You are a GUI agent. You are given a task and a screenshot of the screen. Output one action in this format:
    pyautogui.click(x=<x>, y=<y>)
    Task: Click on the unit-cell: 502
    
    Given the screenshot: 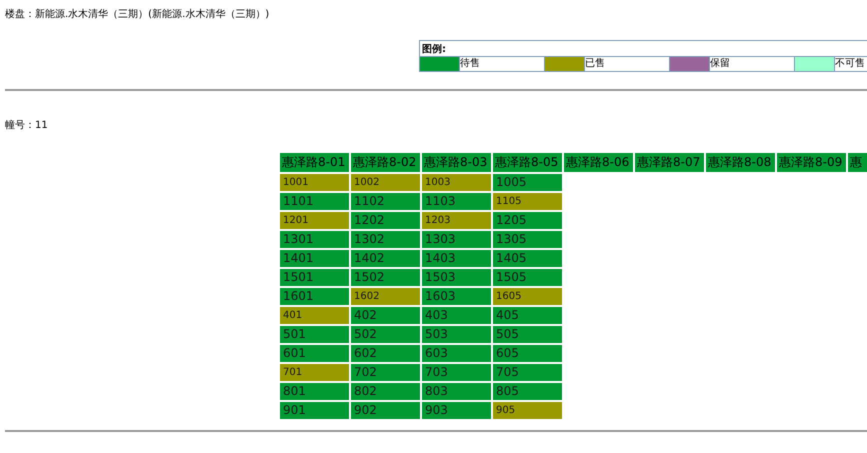 What is the action you would take?
    pyautogui.click(x=385, y=334)
    